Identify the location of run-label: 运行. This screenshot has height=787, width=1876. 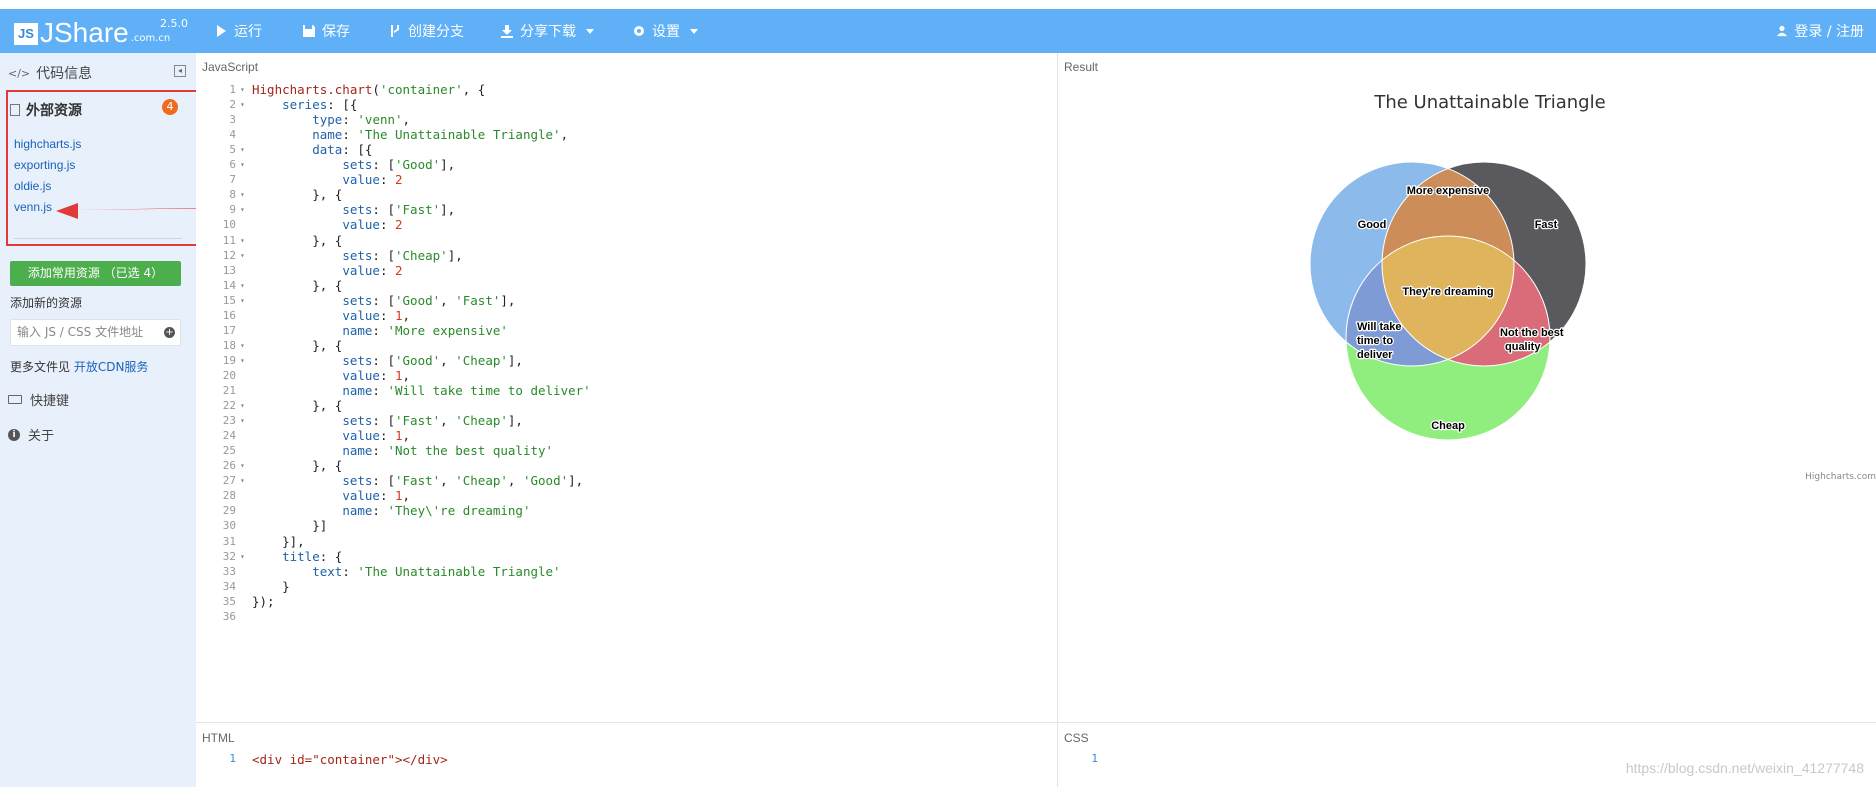
(248, 32).